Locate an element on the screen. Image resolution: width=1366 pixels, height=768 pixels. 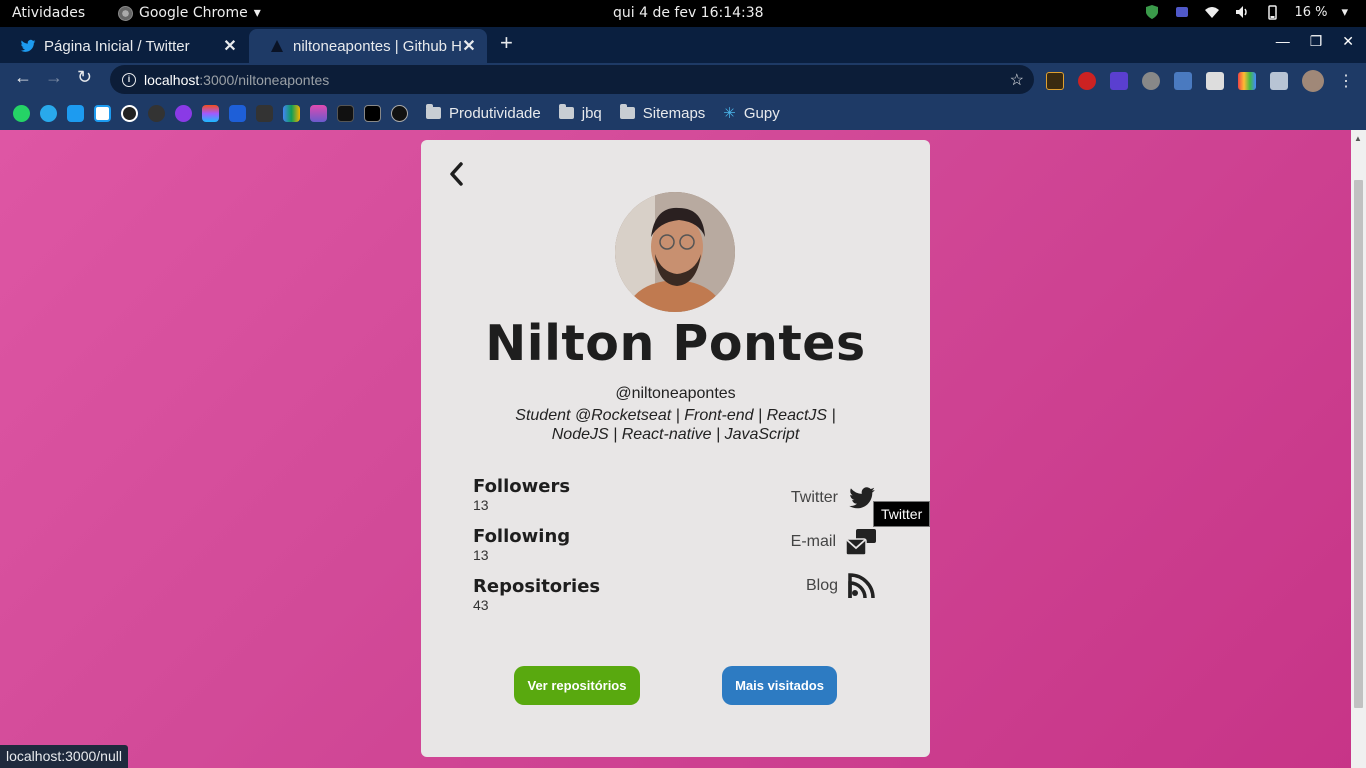
bookmark-gupy: ✳ Gupy is located at coordinates (751, 113).